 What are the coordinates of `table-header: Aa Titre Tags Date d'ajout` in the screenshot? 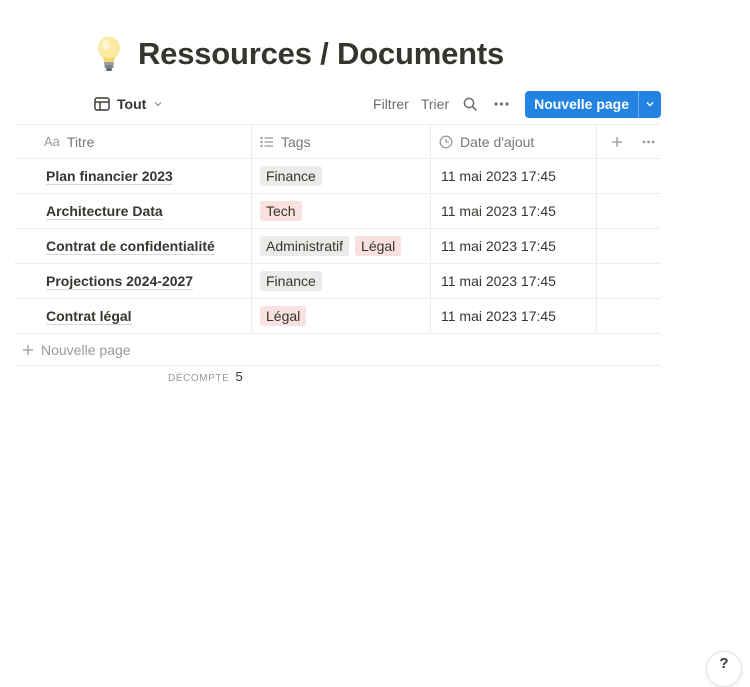 It's located at (337, 141).